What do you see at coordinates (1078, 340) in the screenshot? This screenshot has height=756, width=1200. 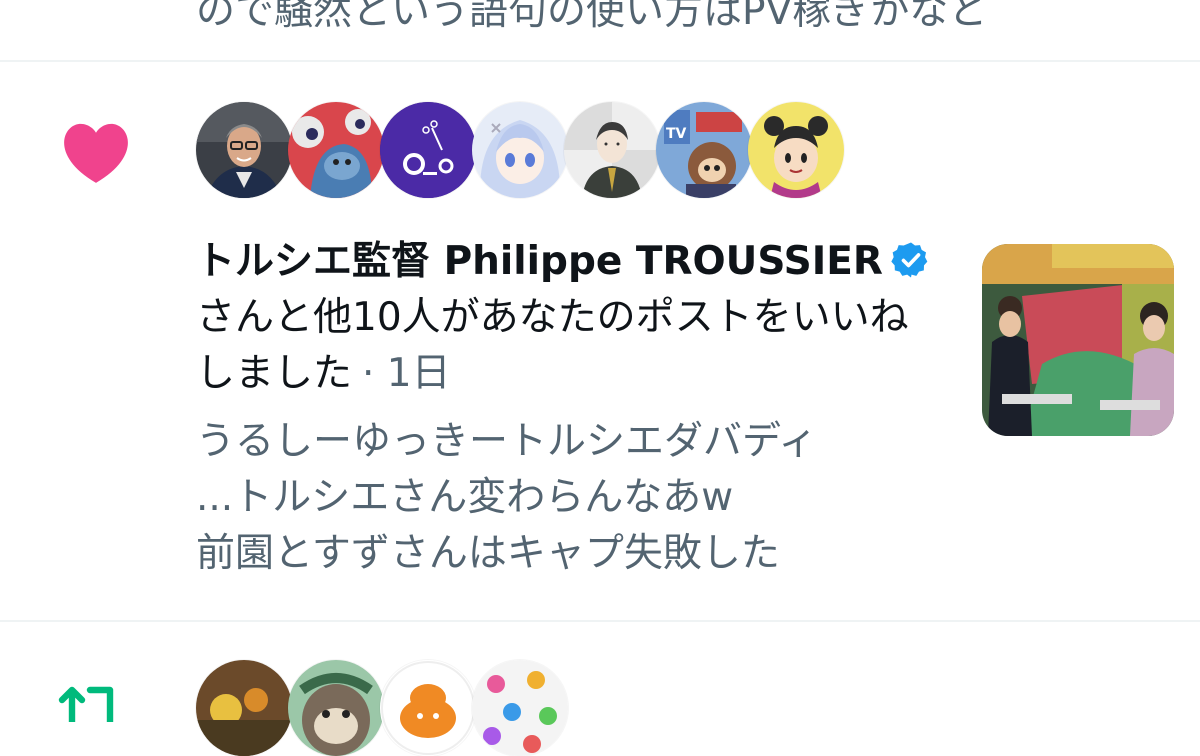 I see `media-thumbnail` at bounding box center [1078, 340].